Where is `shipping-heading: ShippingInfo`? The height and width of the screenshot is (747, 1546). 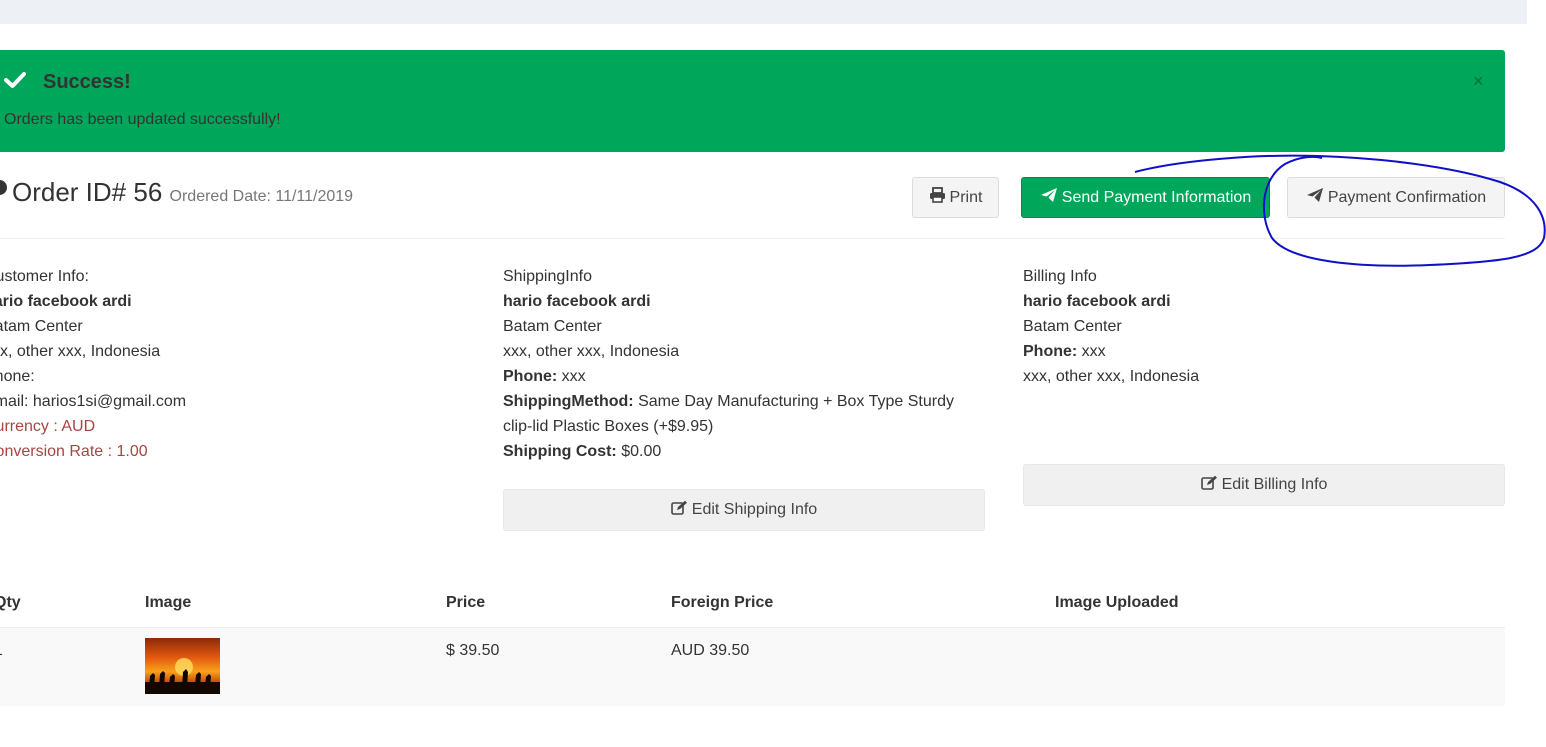 shipping-heading: ShippingInfo is located at coordinates (547, 276).